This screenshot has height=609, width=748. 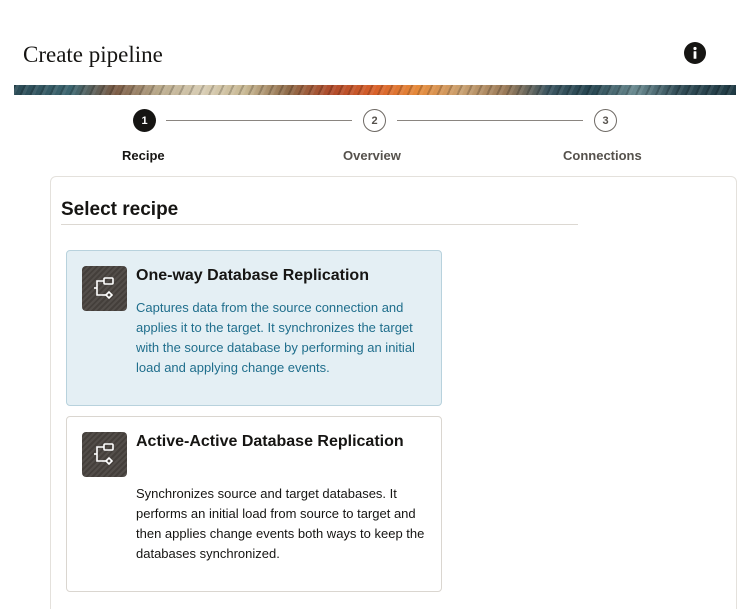 I want to click on step-1-label: Recipe, so click(x=143, y=155).